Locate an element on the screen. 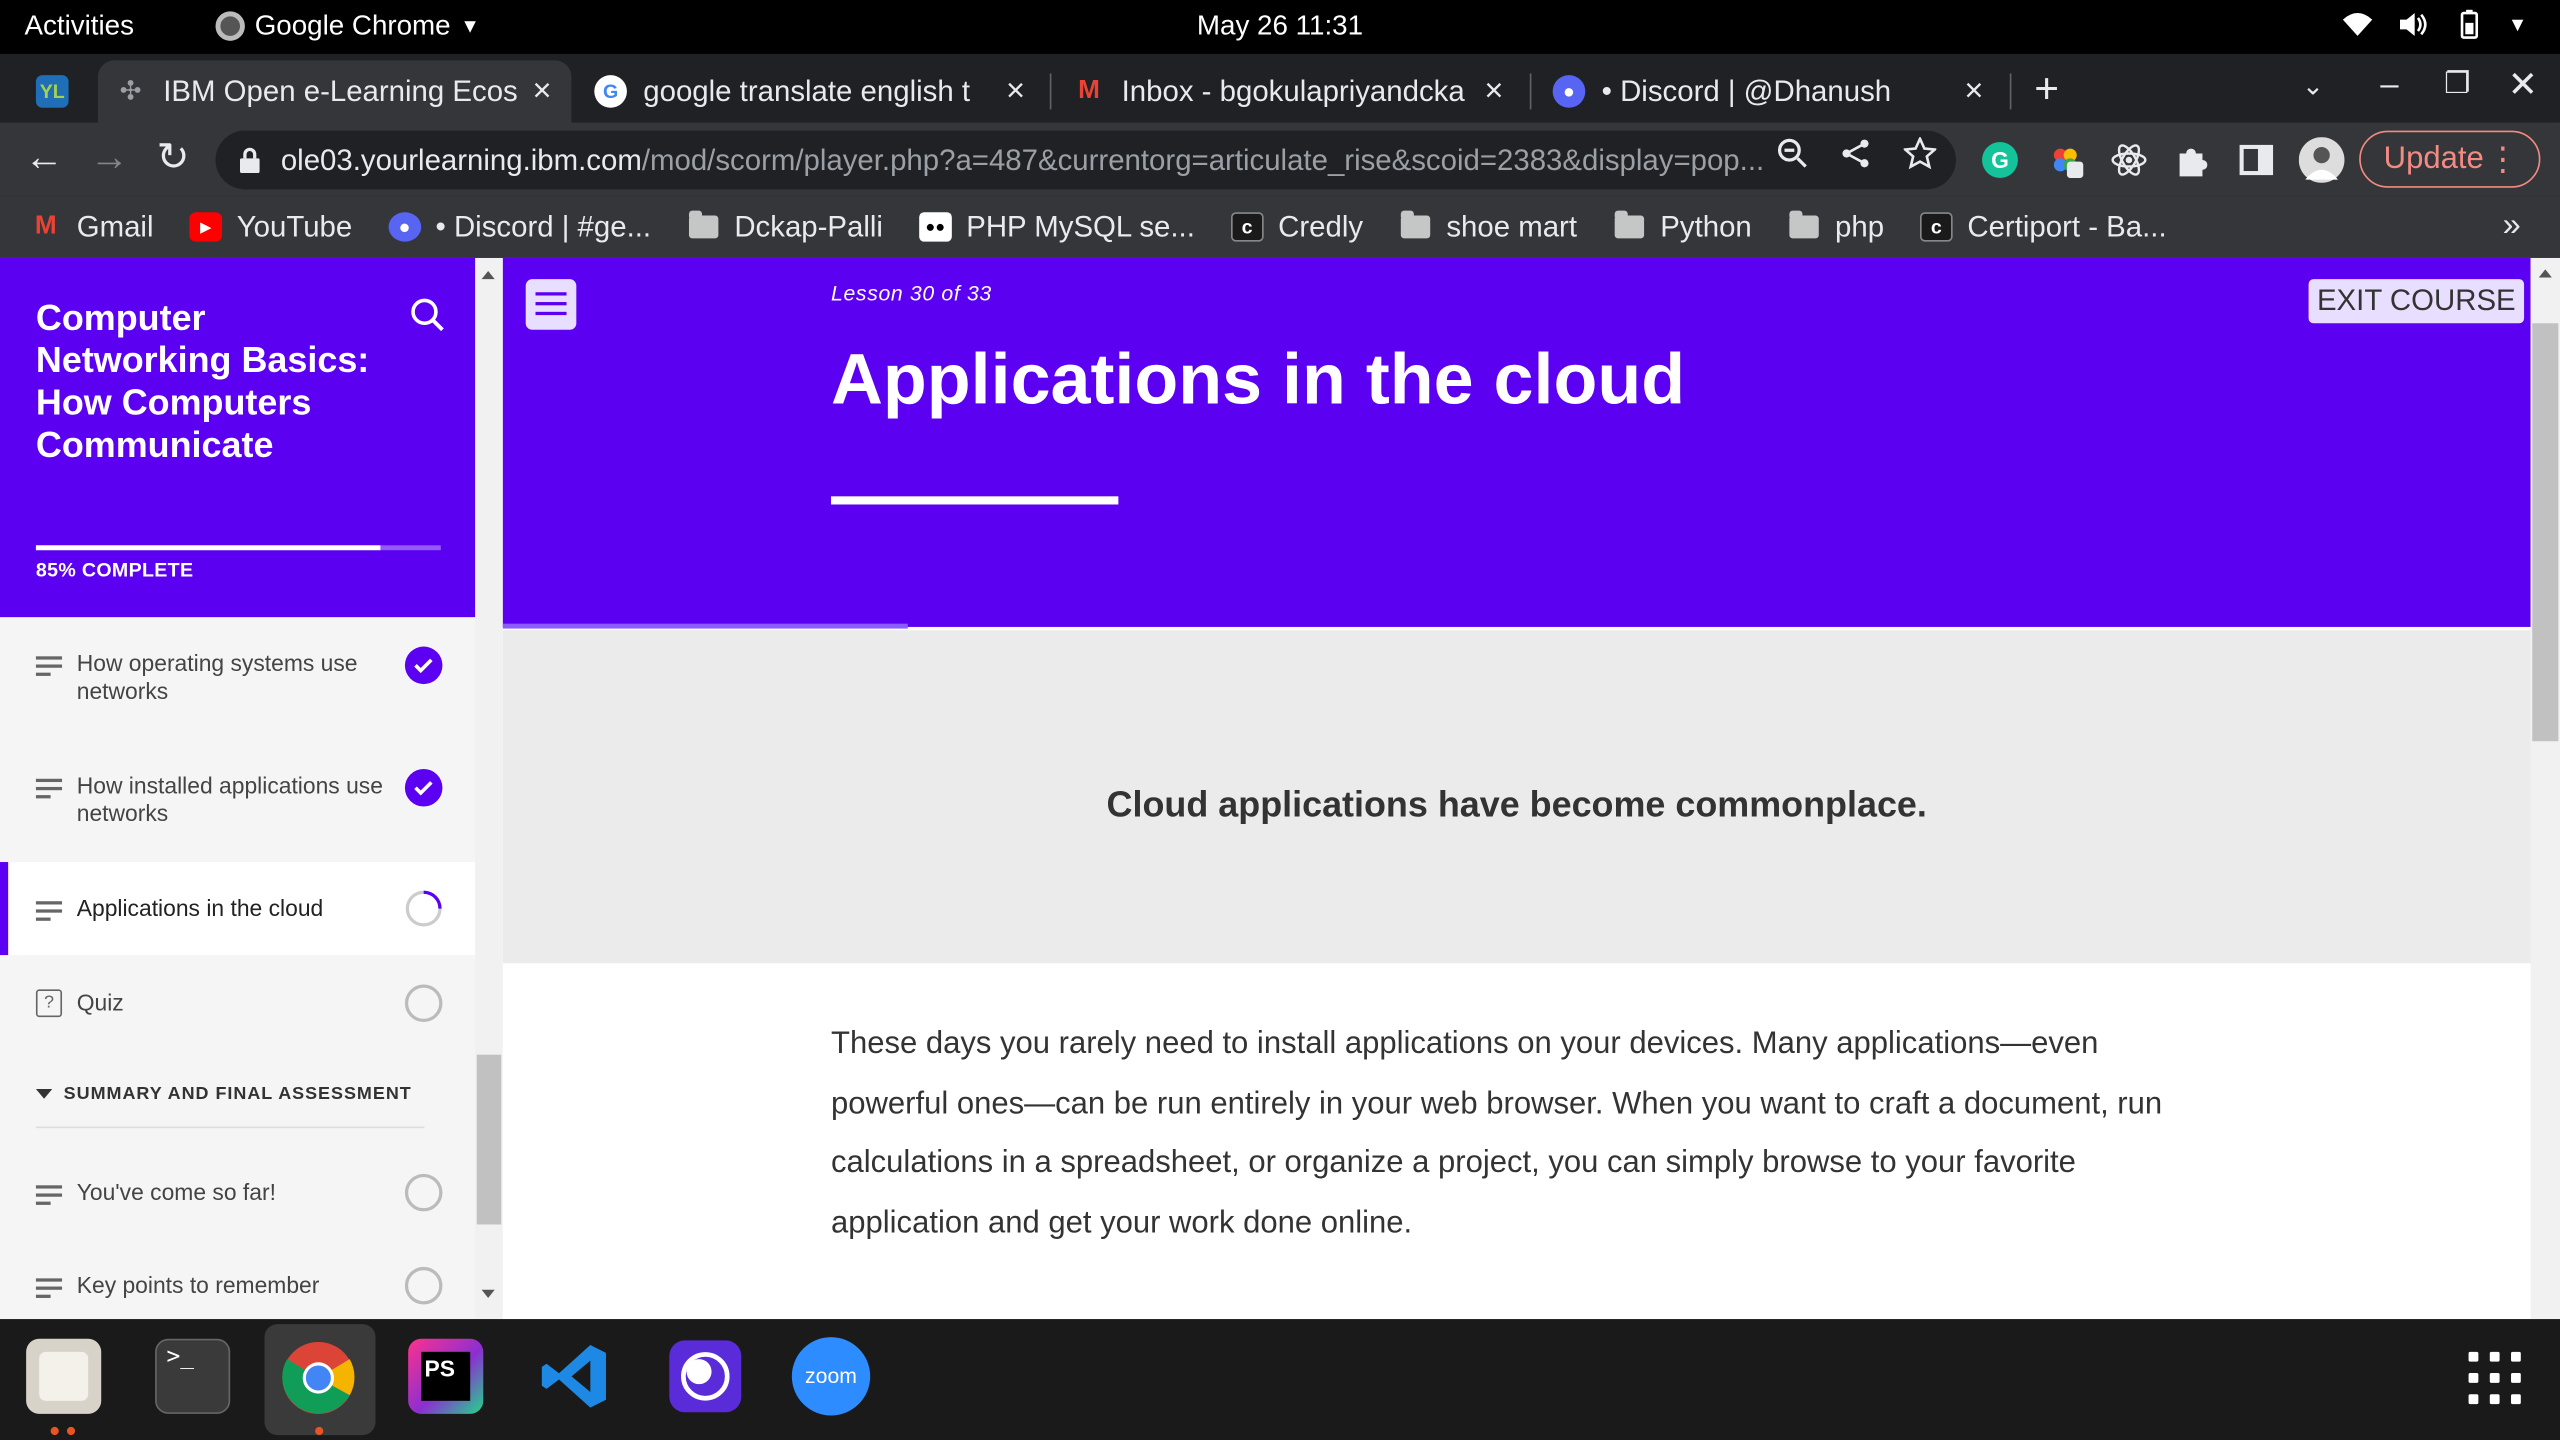 Image resolution: width=2560 pixels, height=1440 pixels. back-button: ← is located at coordinates (44, 159).